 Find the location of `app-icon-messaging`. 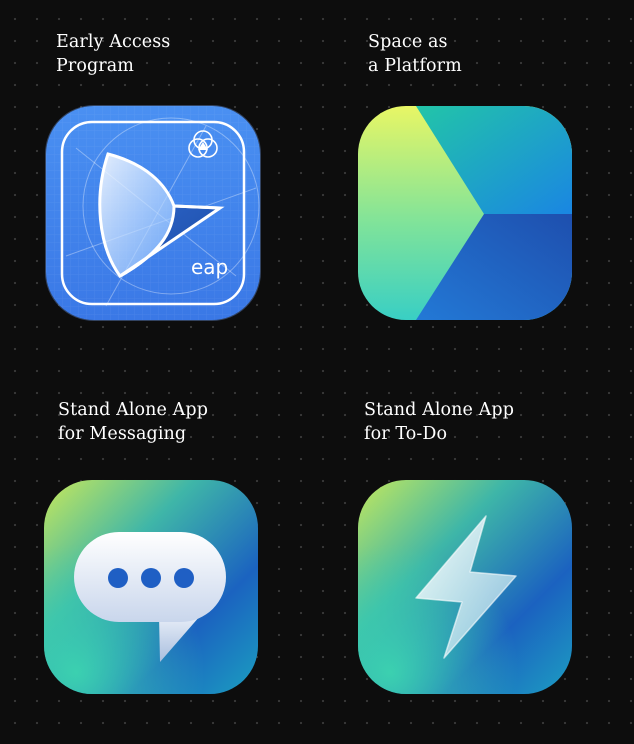

app-icon-messaging is located at coordinates (151, 587).